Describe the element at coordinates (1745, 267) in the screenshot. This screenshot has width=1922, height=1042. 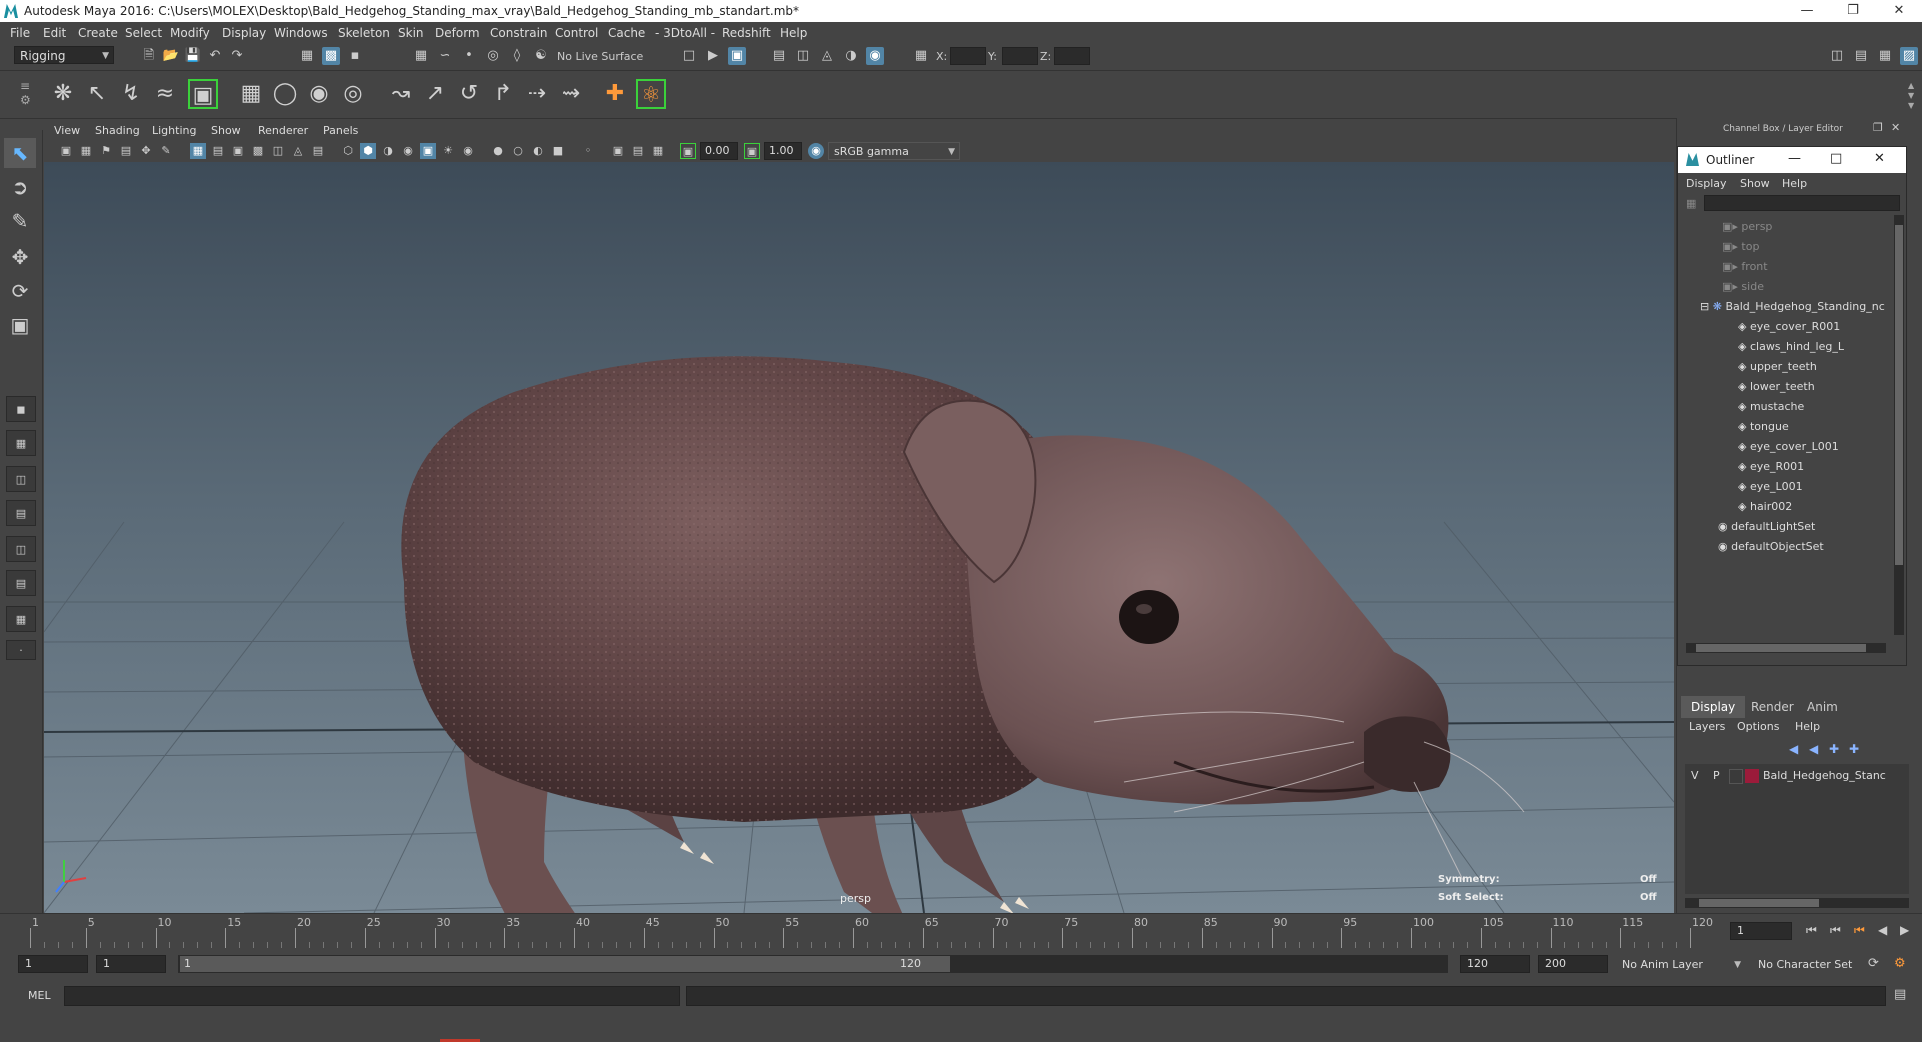
I see `outliner-item: ▣▸ front` at that location.